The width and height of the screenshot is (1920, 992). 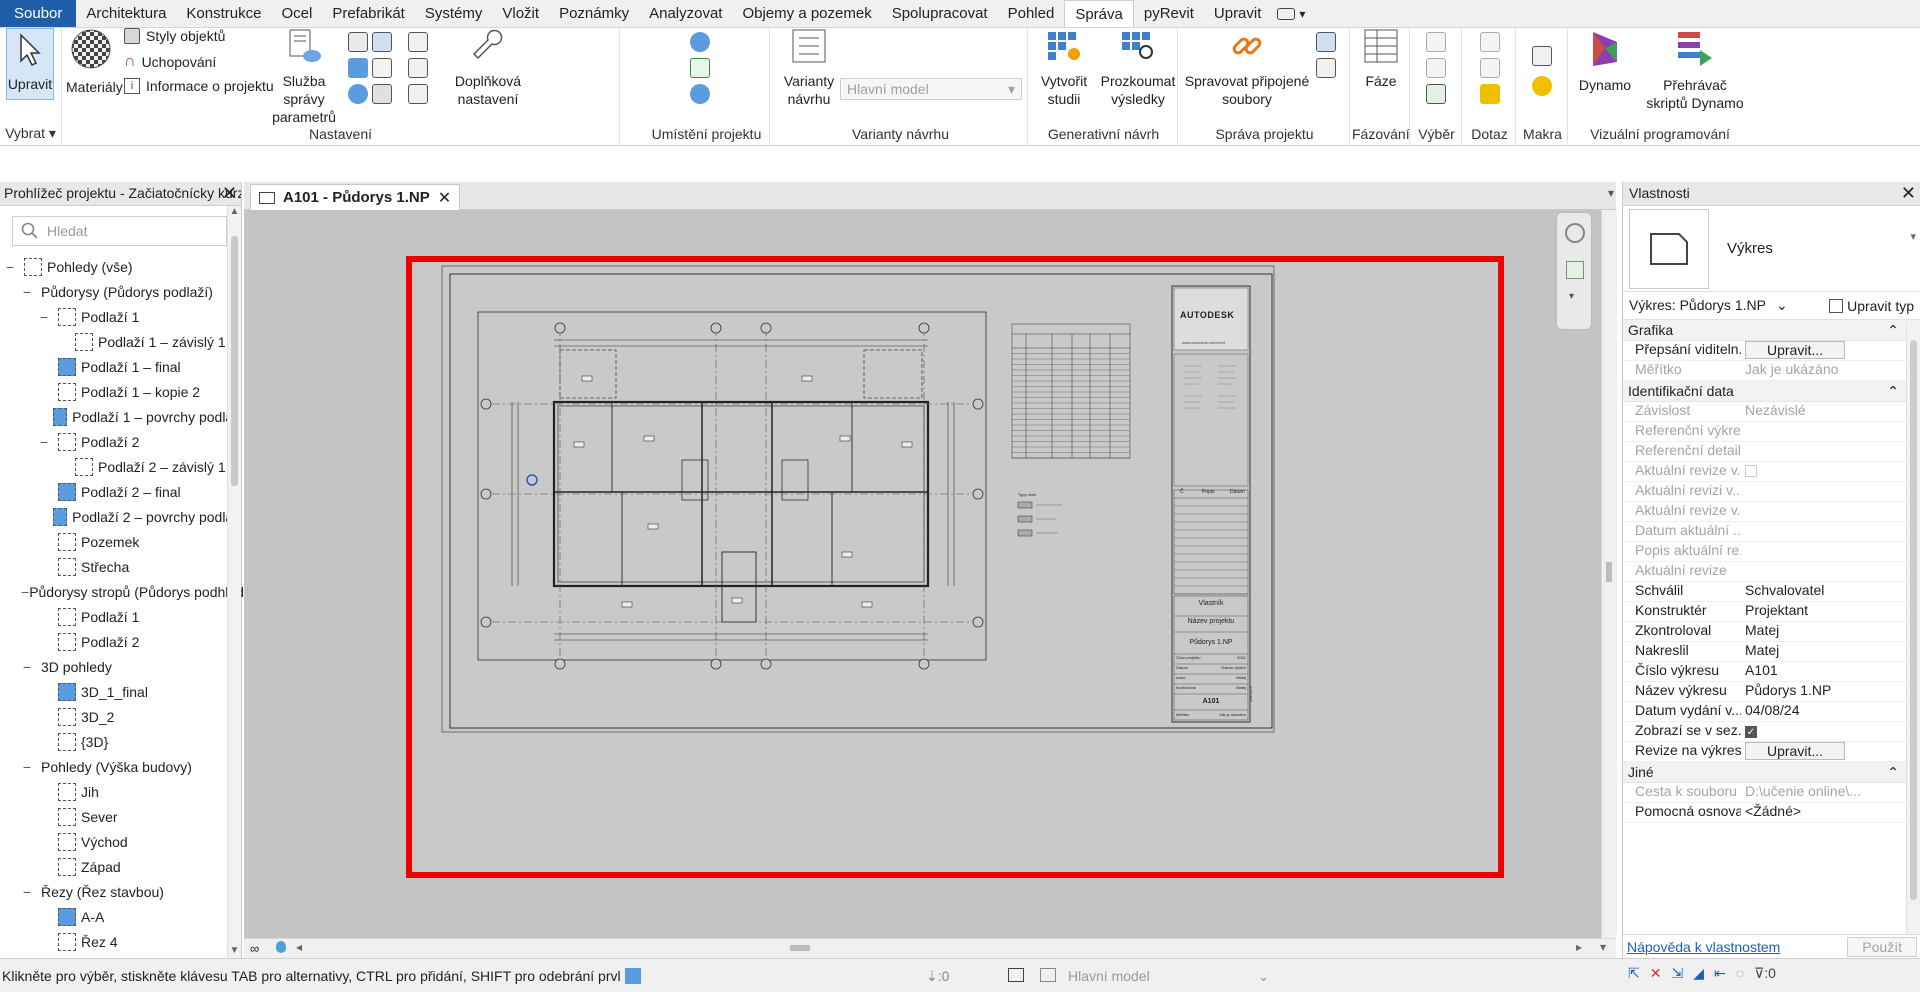 What do you see at coordinates (632, 975) in the screenshot?
I see `worksharing-icon` at bounding box center [632, 975].